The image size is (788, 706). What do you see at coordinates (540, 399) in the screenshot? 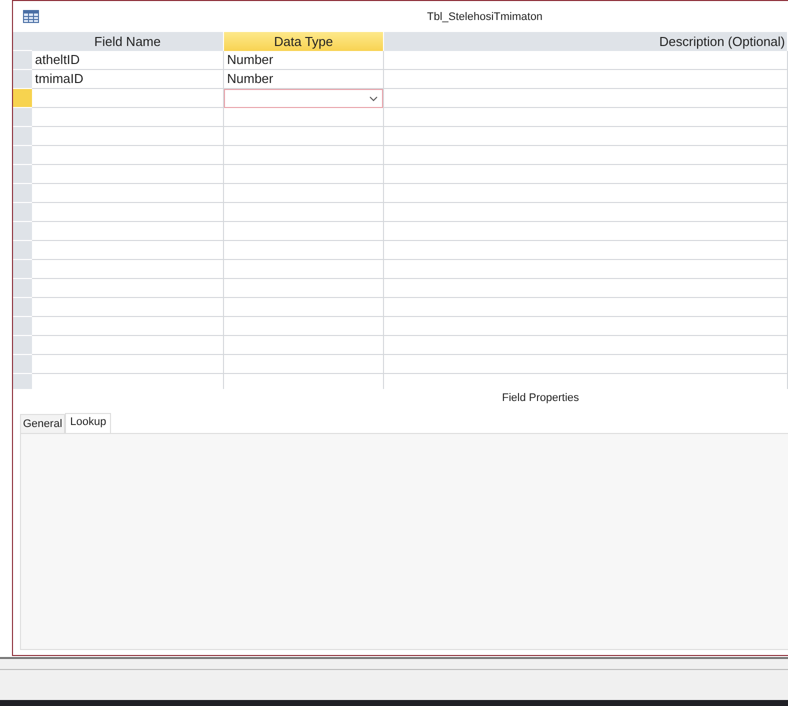
I see `section-label: Field Properties` at bounding box center [540, 399].